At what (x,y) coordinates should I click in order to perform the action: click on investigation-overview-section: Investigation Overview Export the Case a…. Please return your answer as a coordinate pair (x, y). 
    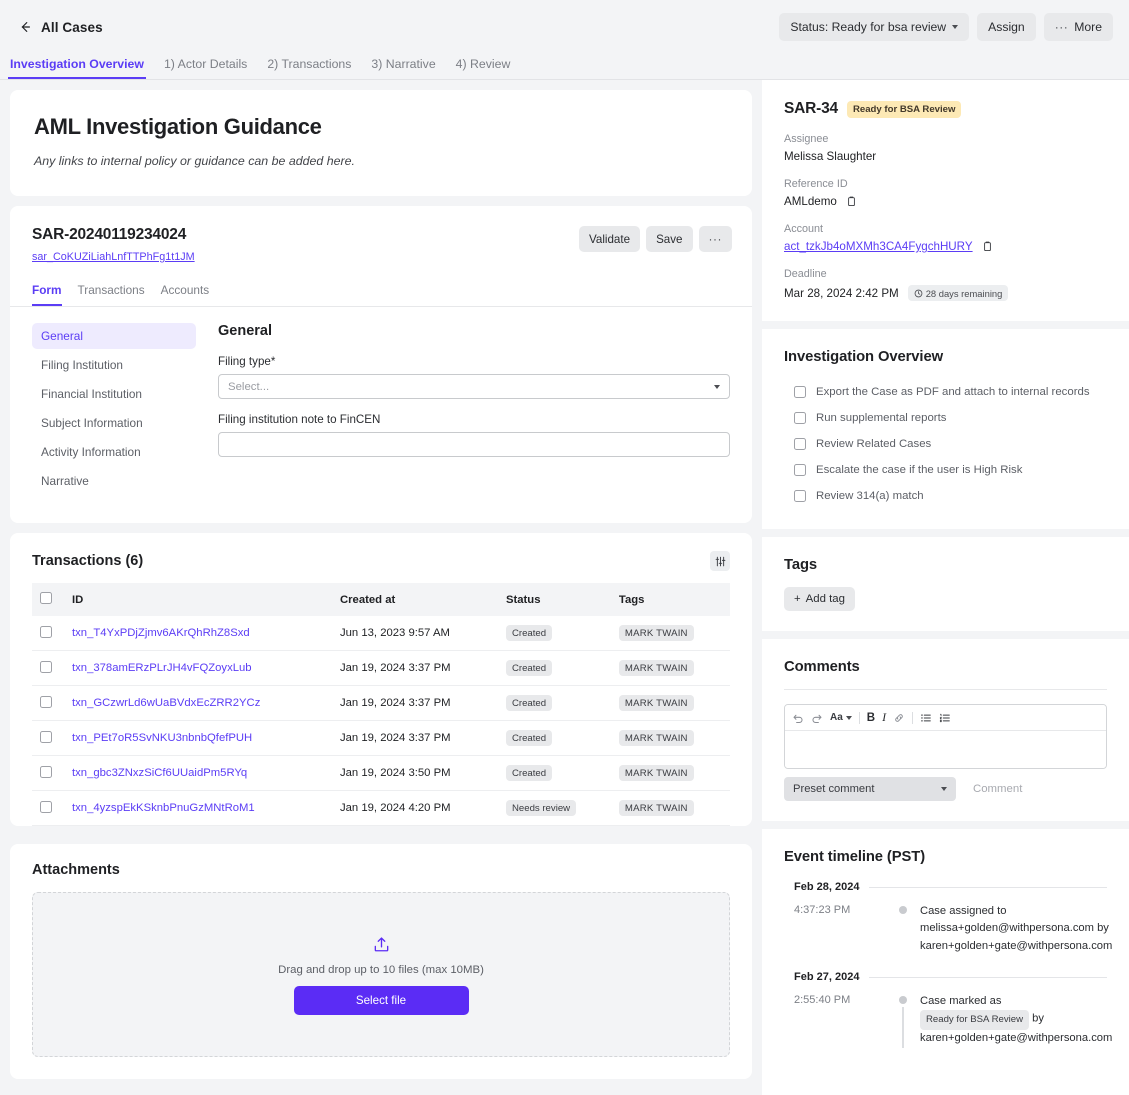
    Looking at the image, I should click on (945, 425).